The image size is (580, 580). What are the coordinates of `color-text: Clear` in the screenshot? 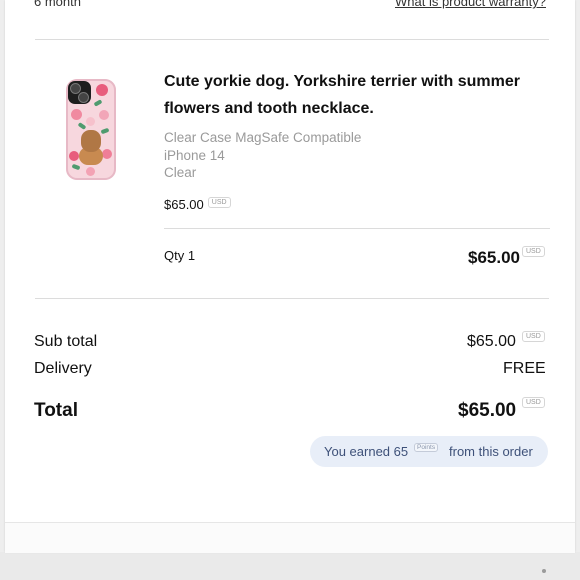 It's located at (180, 172).